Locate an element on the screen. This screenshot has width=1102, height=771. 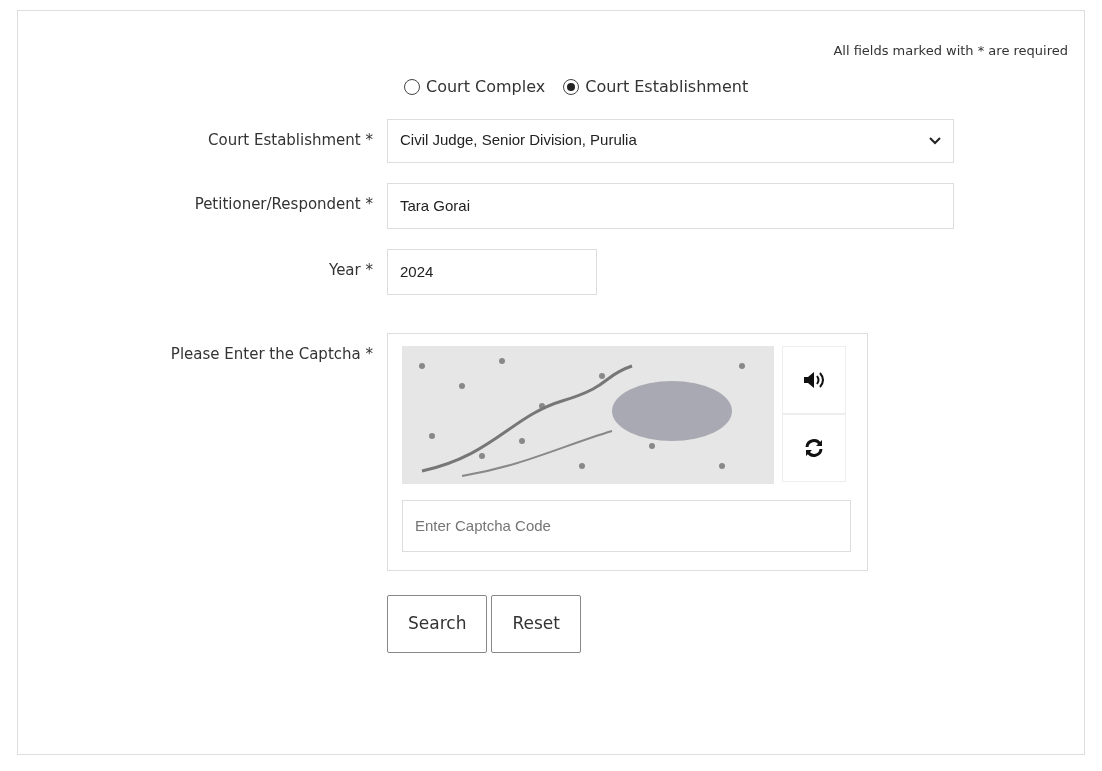
radio-label: Court Establishment is located at coordinates (667, 86).